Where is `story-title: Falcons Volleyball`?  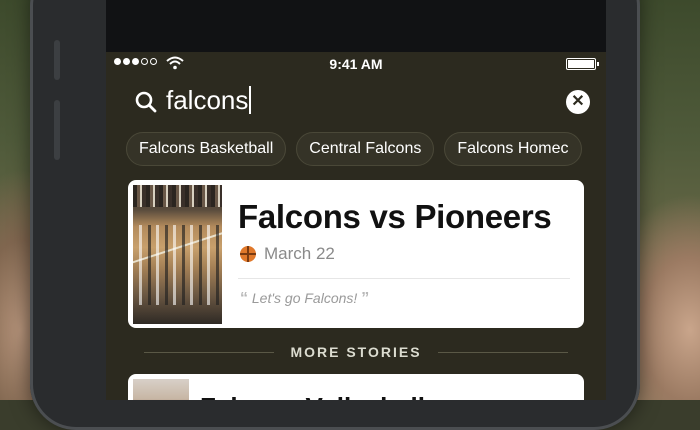
story-title: Falcons Volleyball is located at coordinates (312, 396).